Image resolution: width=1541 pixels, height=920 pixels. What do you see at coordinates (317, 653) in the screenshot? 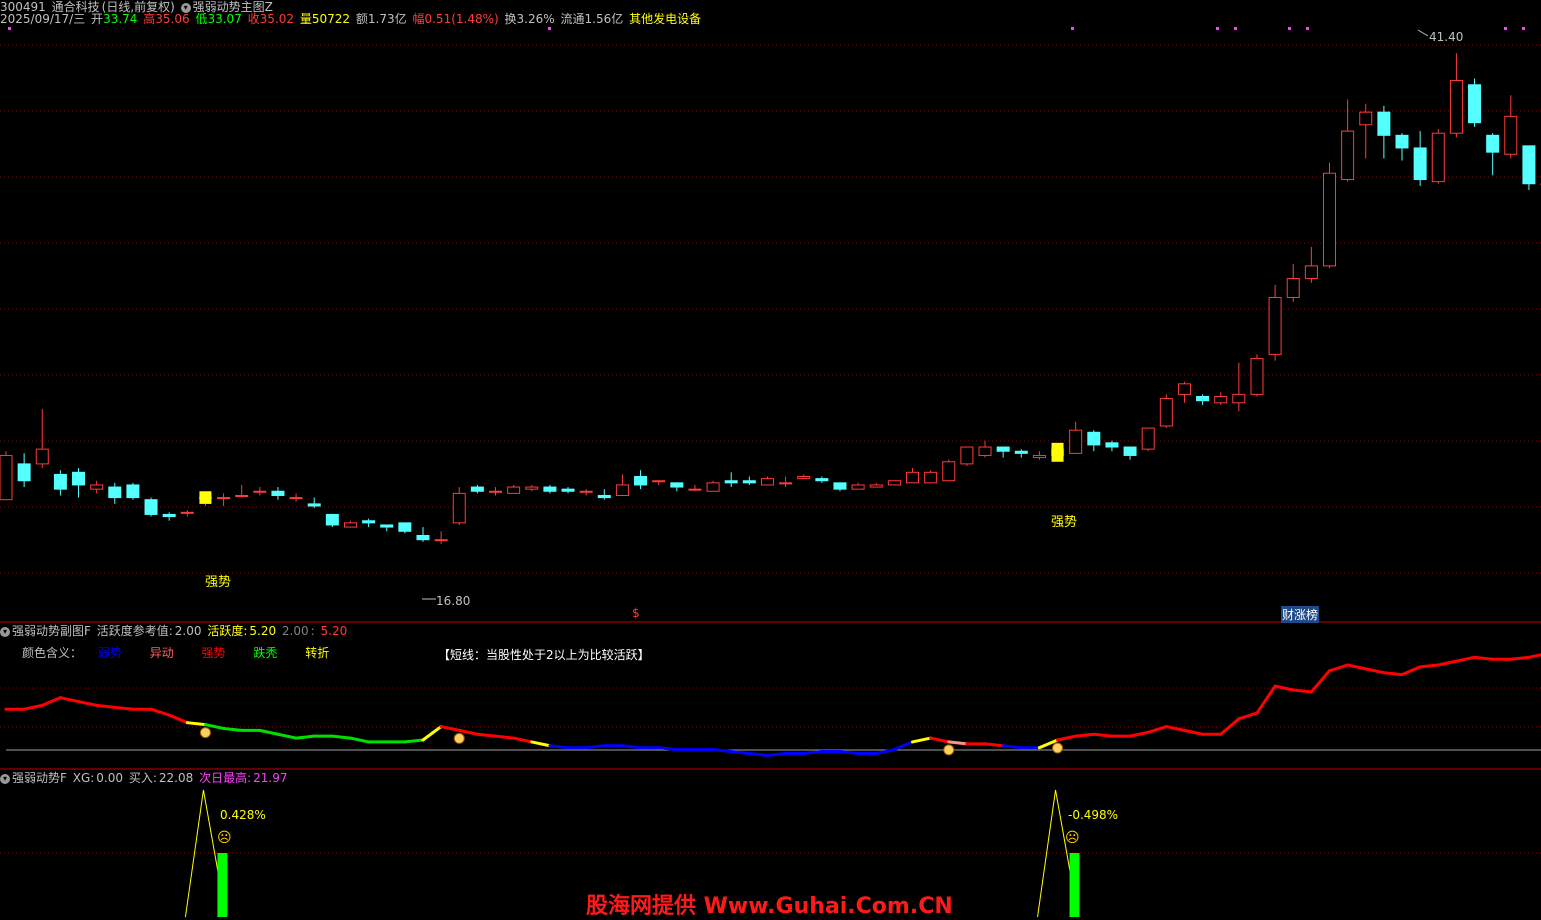
I see `legend-turn: 转折` at bounding box center [317, 653].